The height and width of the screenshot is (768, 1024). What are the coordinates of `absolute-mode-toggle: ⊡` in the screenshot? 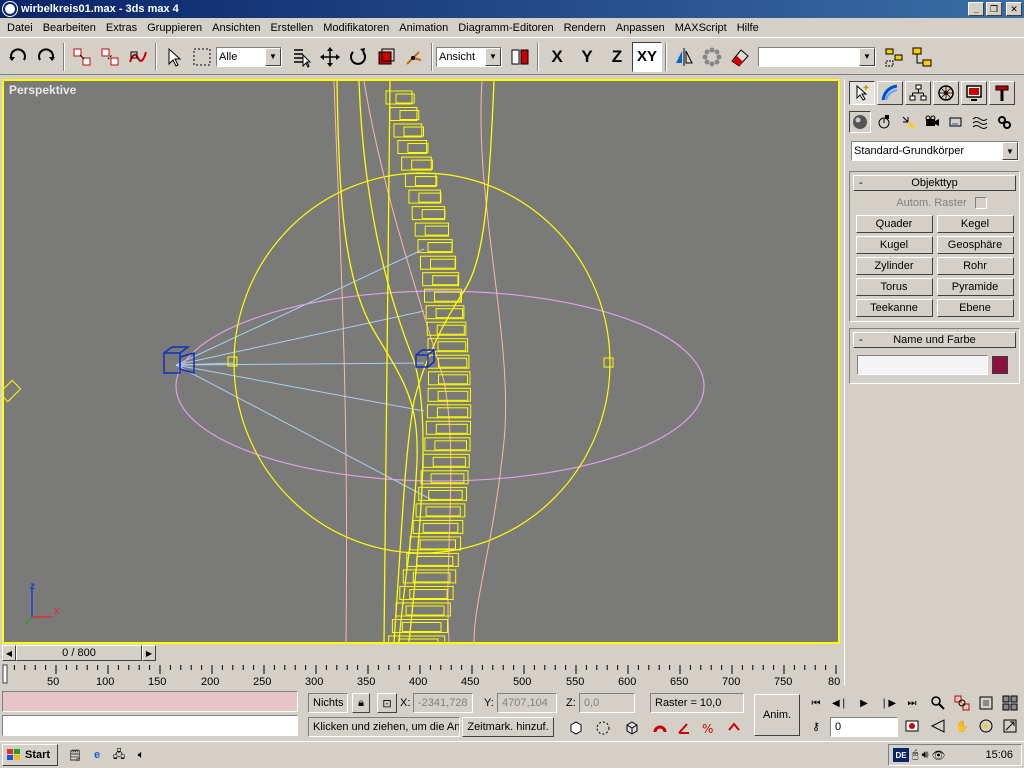 It's located at (387, 703).